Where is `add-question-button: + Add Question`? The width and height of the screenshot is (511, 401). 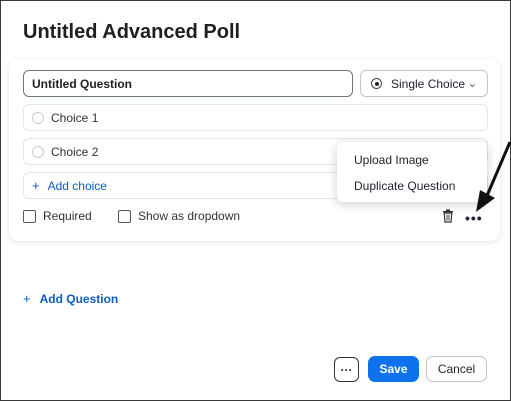
add-question-button: + Add Question is located at coordinates (70, 298).